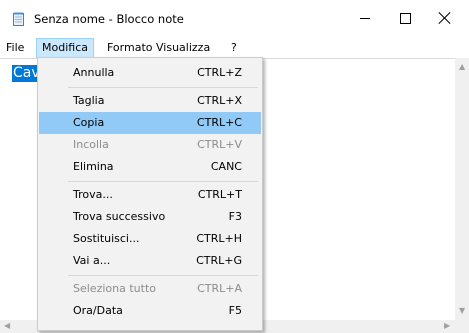 This screenshot has width=469, height=333. I want to click on menu-item-sostituisci: Sostituisci... CTRL+H, so click(150, 239).